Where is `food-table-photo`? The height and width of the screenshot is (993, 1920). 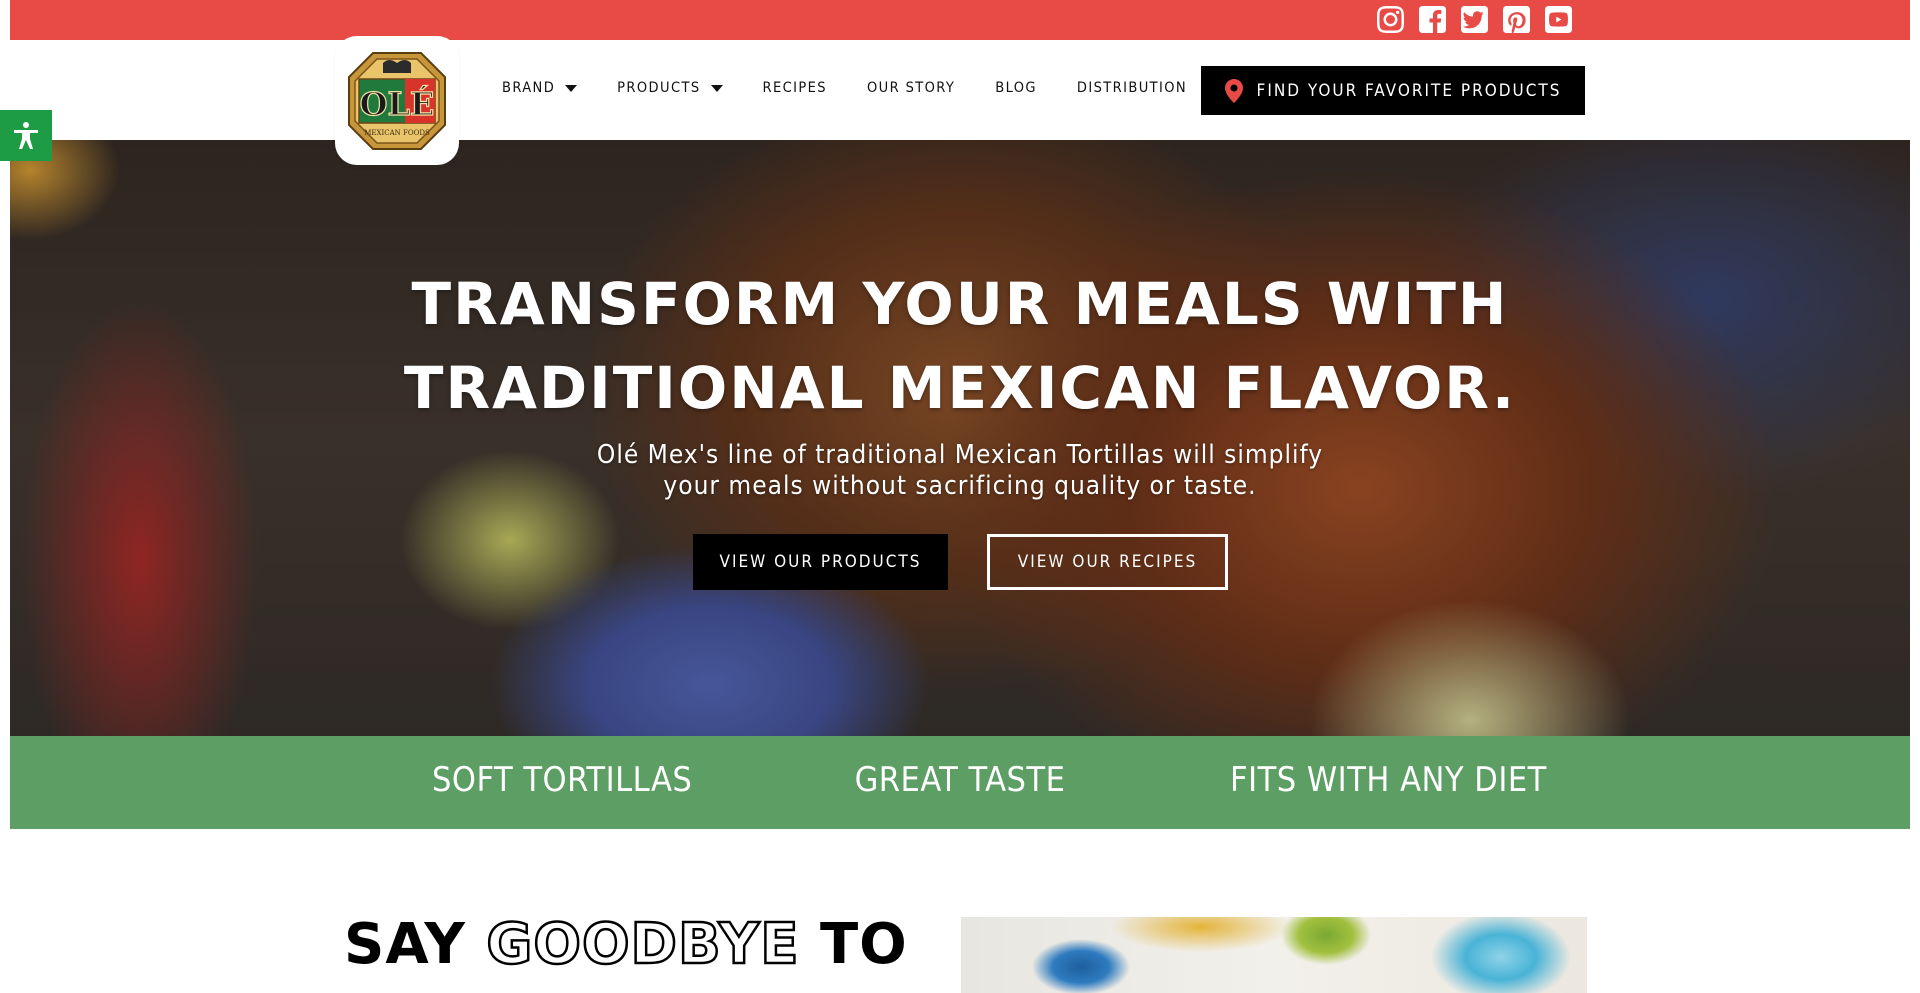 food-table-photo is located at coordinates (1274, 955).